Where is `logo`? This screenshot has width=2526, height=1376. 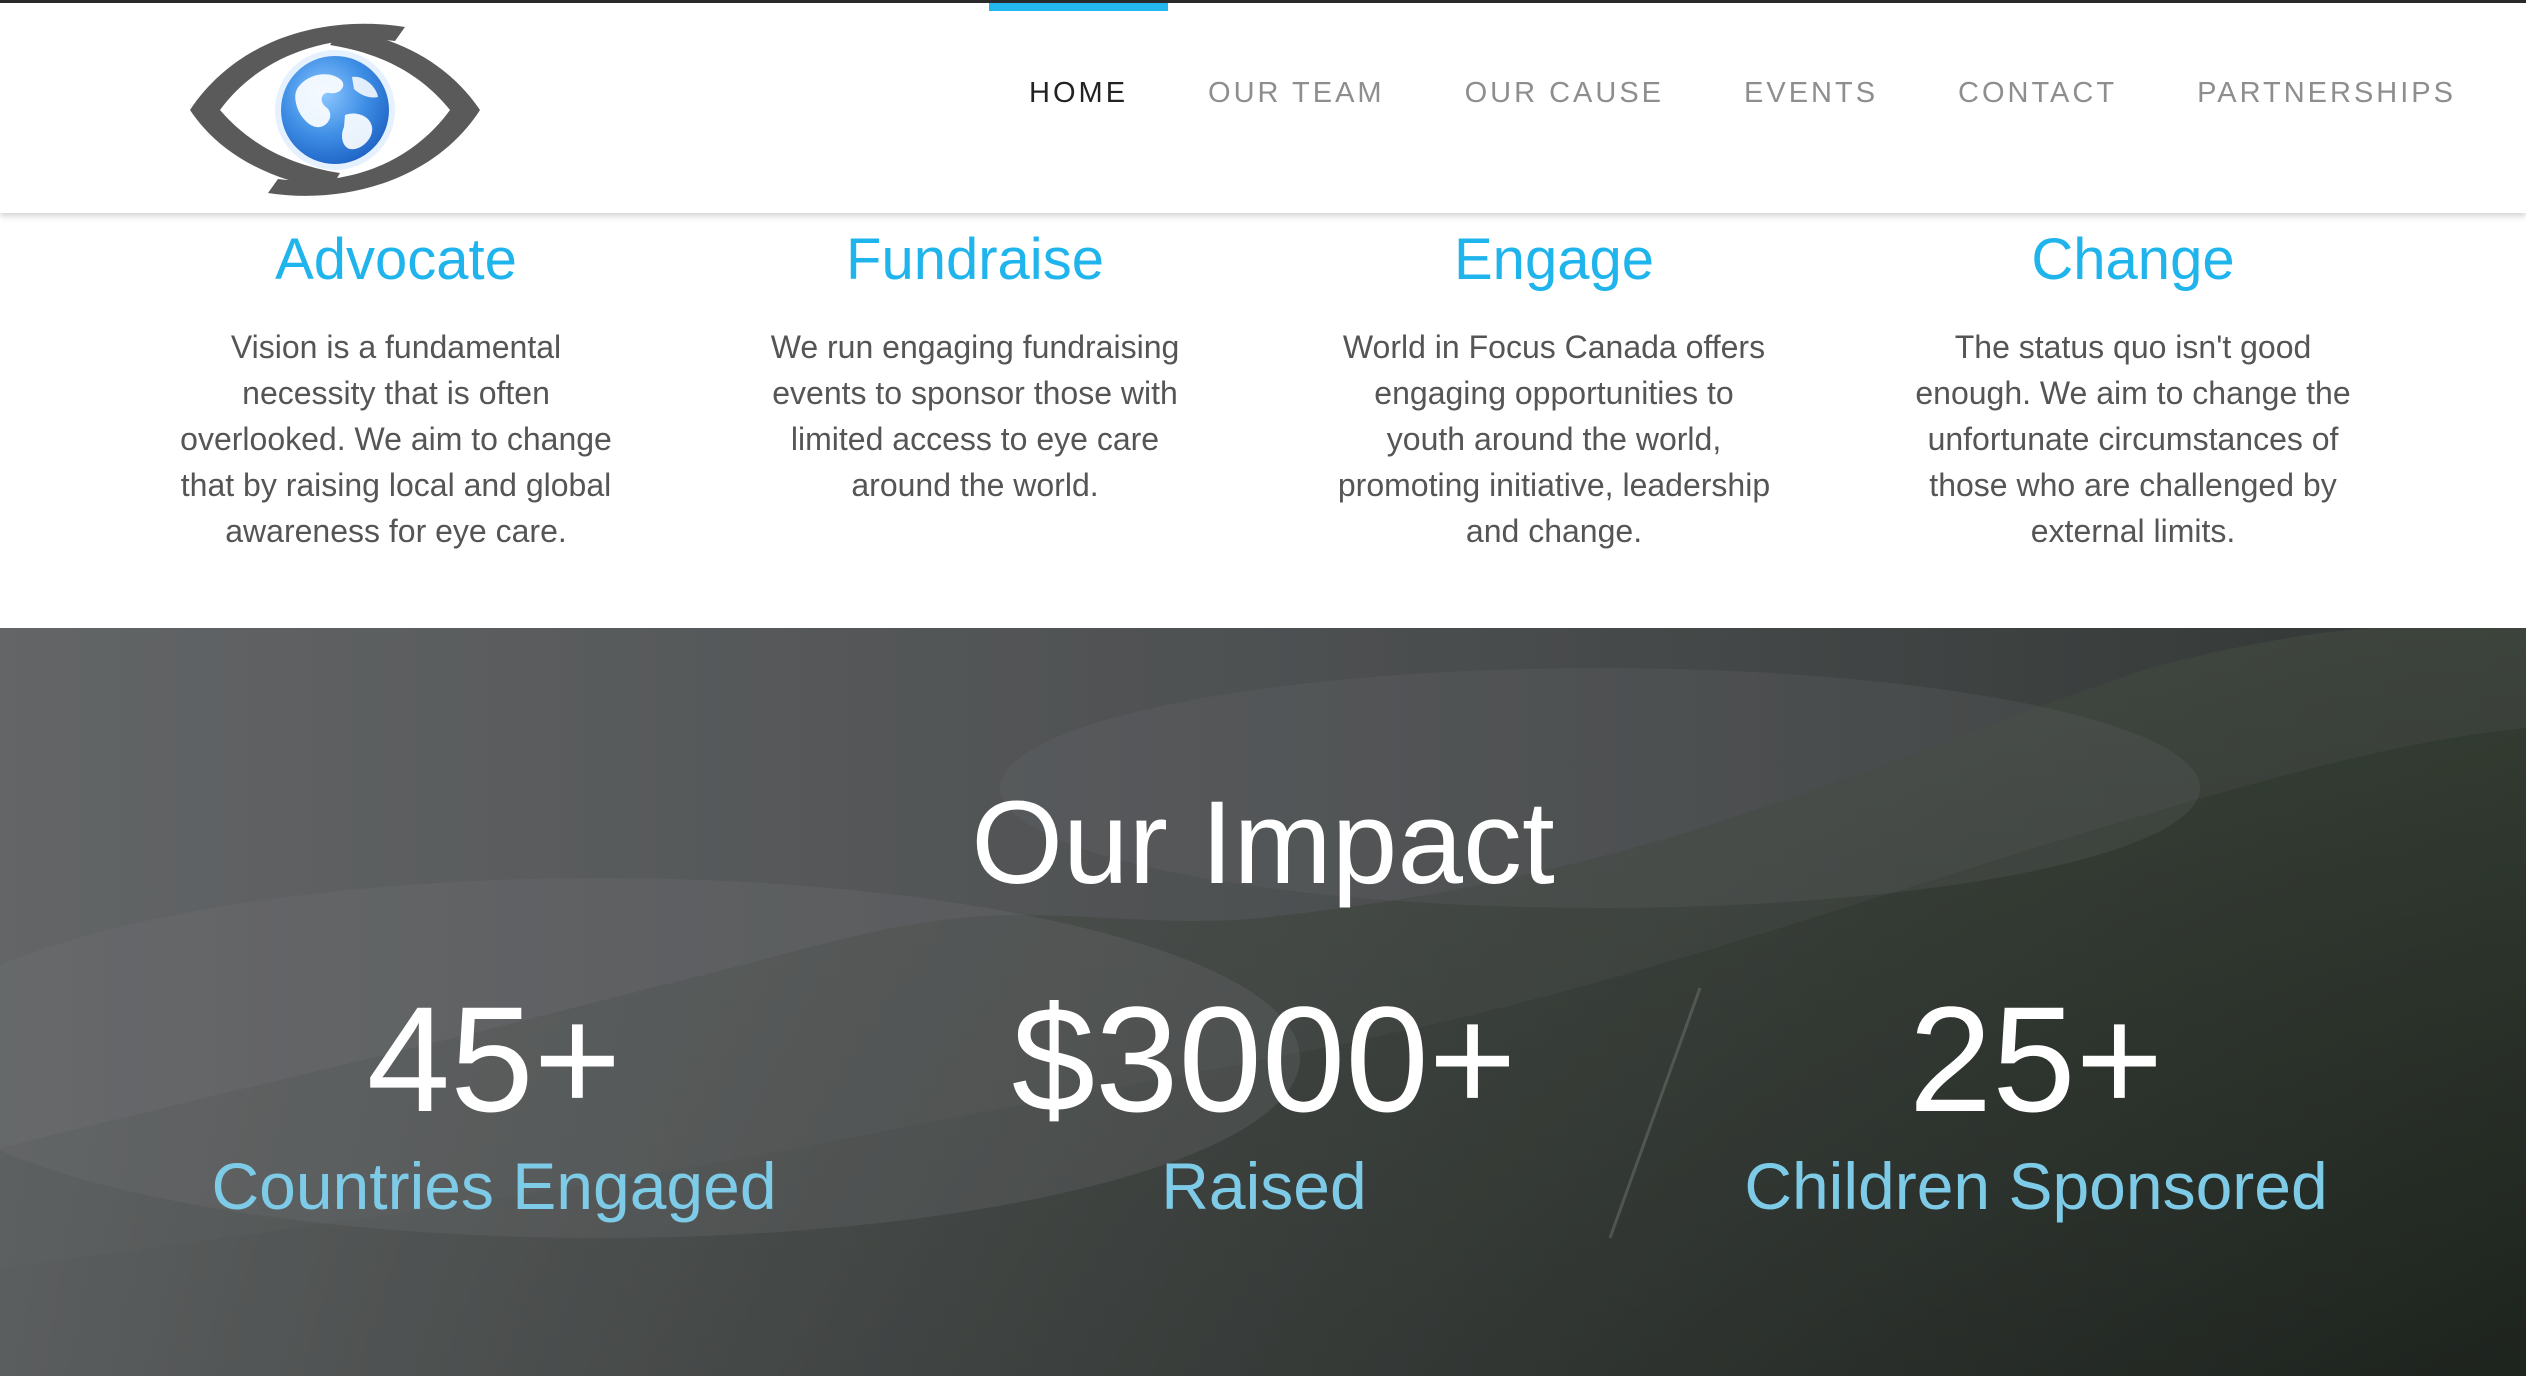
logo is located at coordinates (335, 110).